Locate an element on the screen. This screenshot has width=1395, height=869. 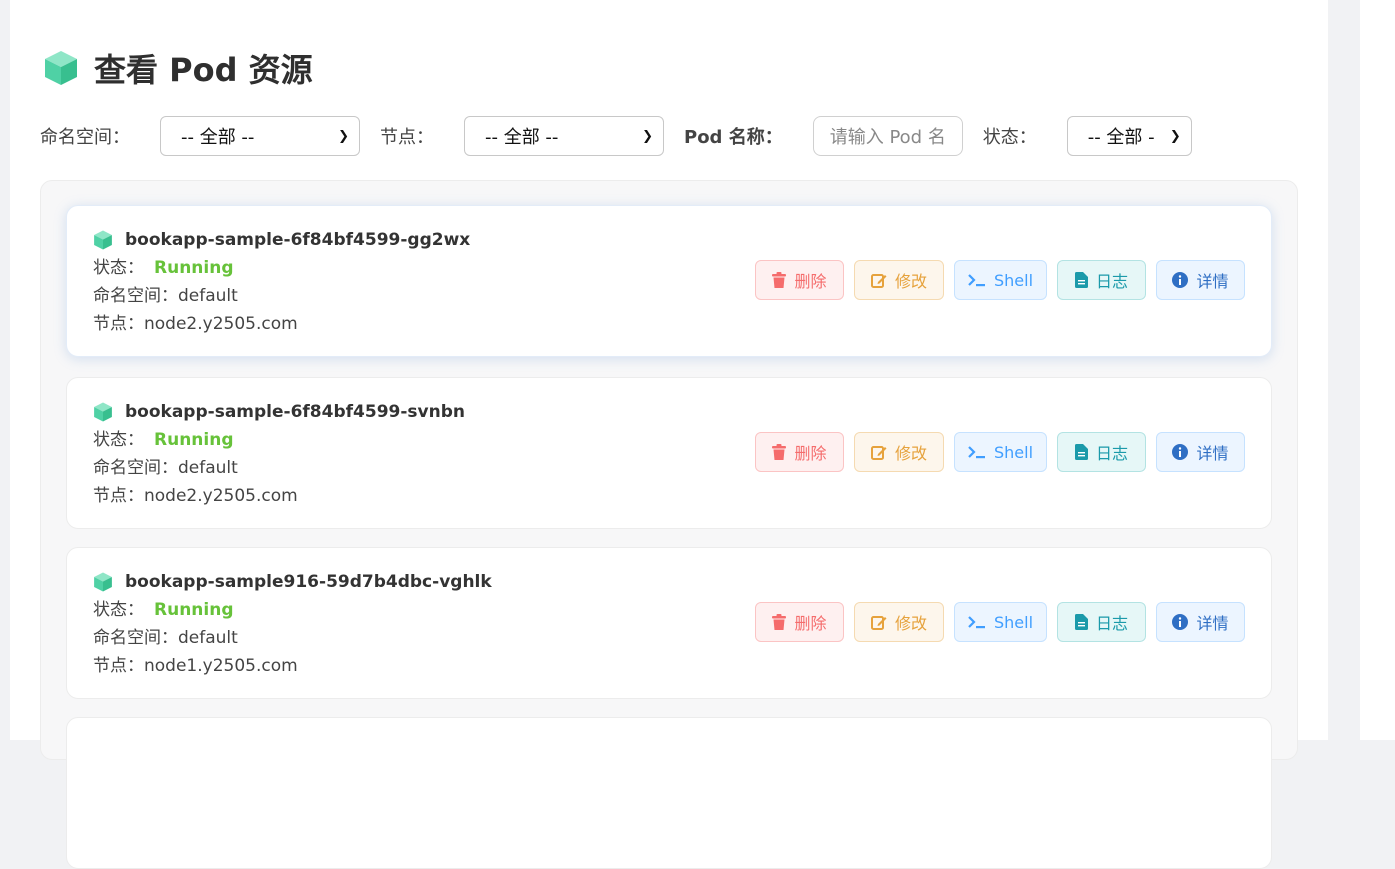
pod-name: bookapp-sample-6f84bf4599-svnbn is located at coordinates (295, 412).